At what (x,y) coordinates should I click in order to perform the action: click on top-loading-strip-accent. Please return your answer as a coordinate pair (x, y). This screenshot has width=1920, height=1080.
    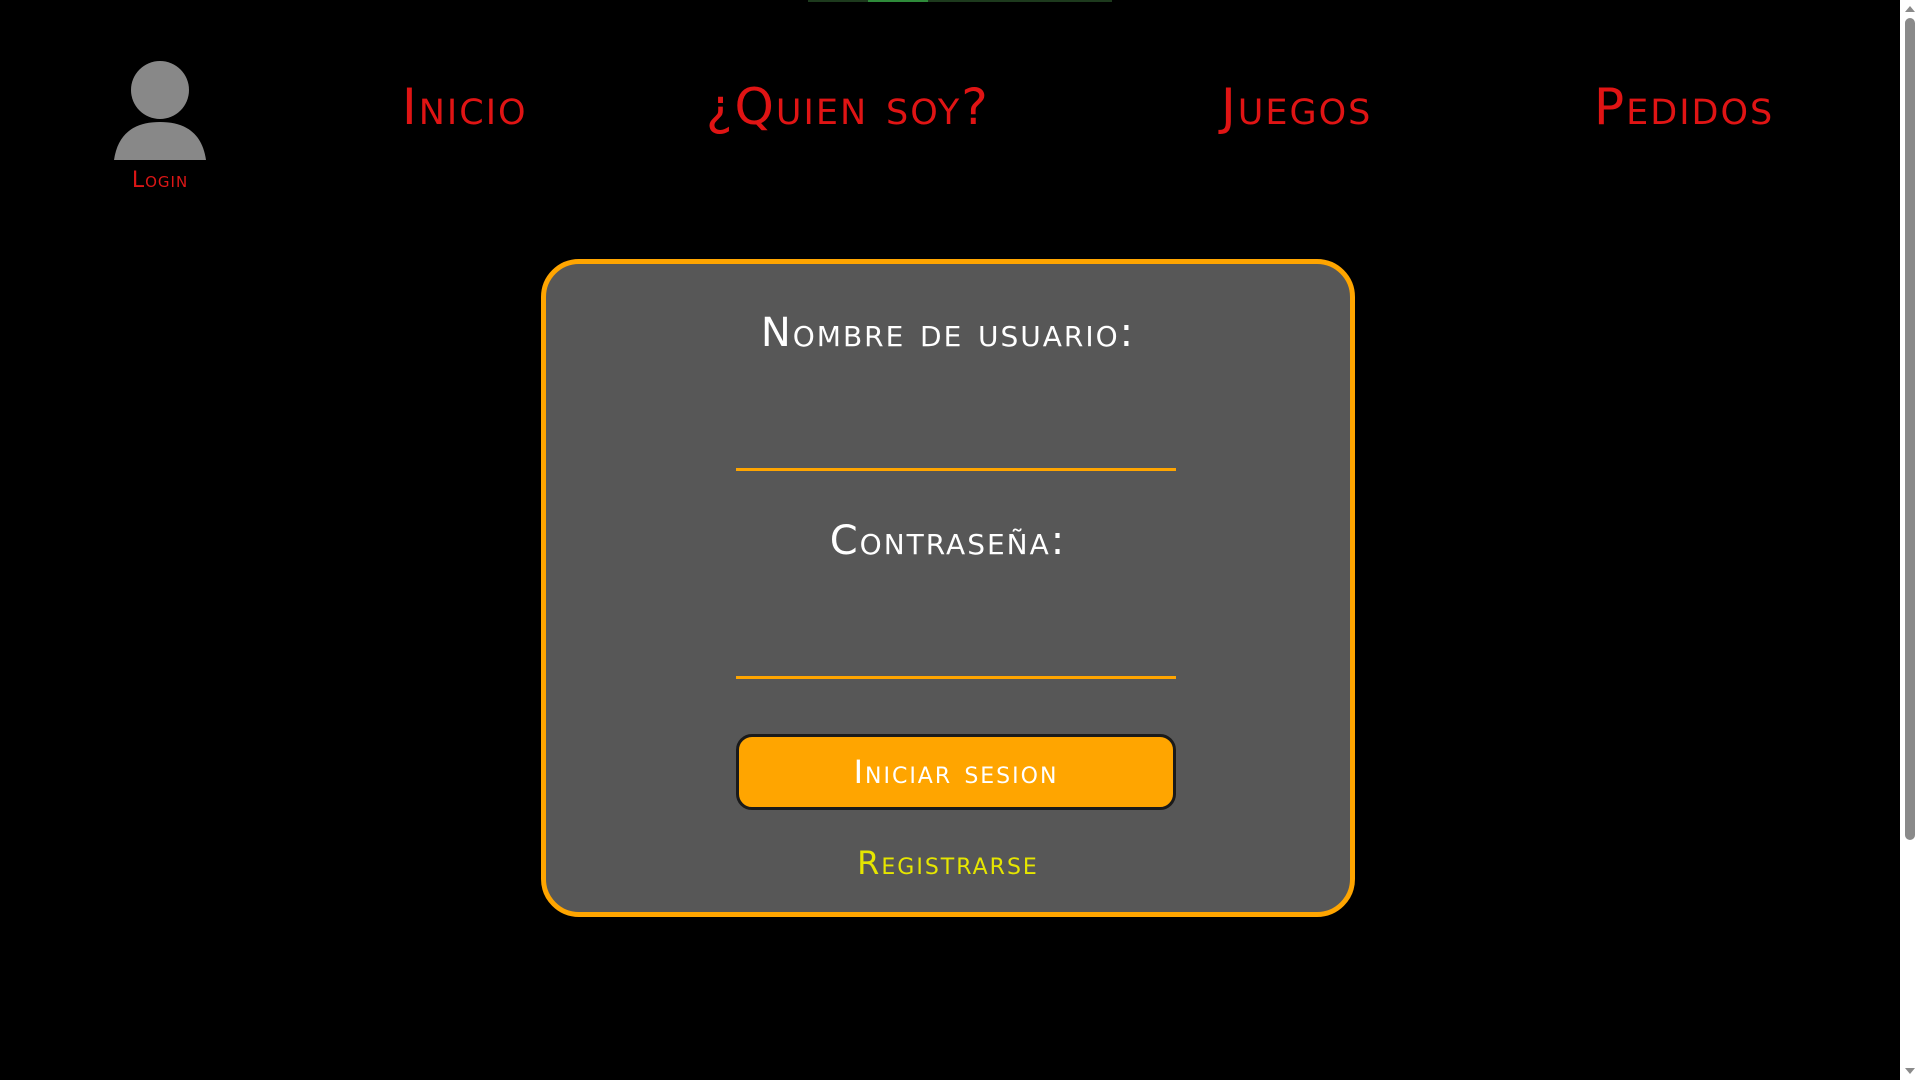
    Looking at the image, I should click on (898, 1).